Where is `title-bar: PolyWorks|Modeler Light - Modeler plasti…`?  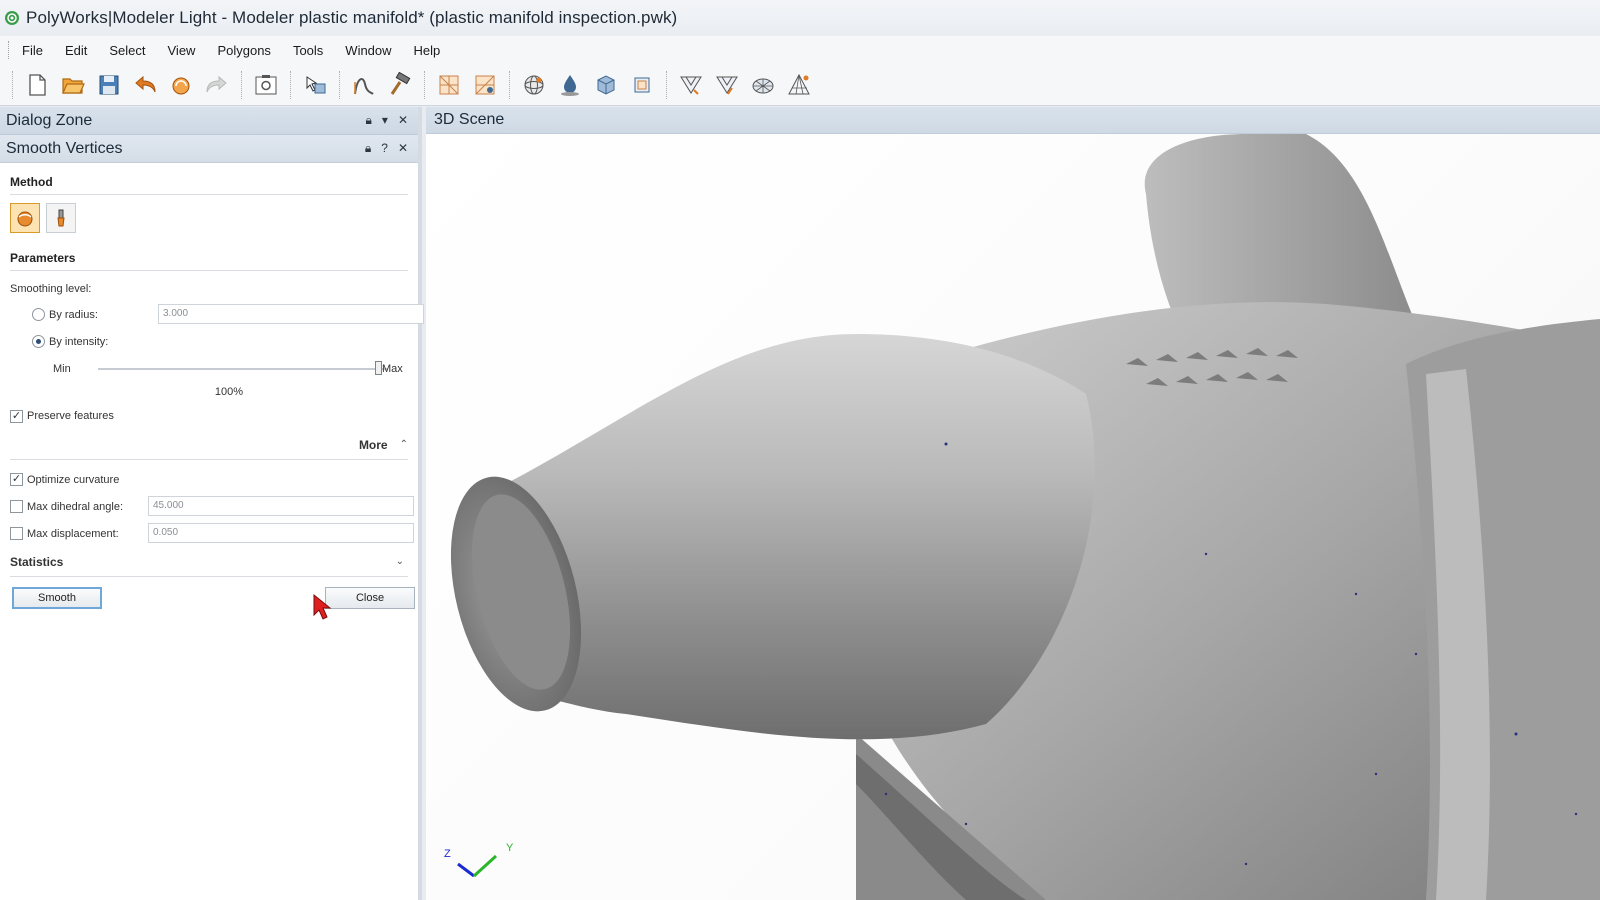
title-bar: PolyWorks|Modeler Light - Modeler plasti… is located at coordinates (800, 18).